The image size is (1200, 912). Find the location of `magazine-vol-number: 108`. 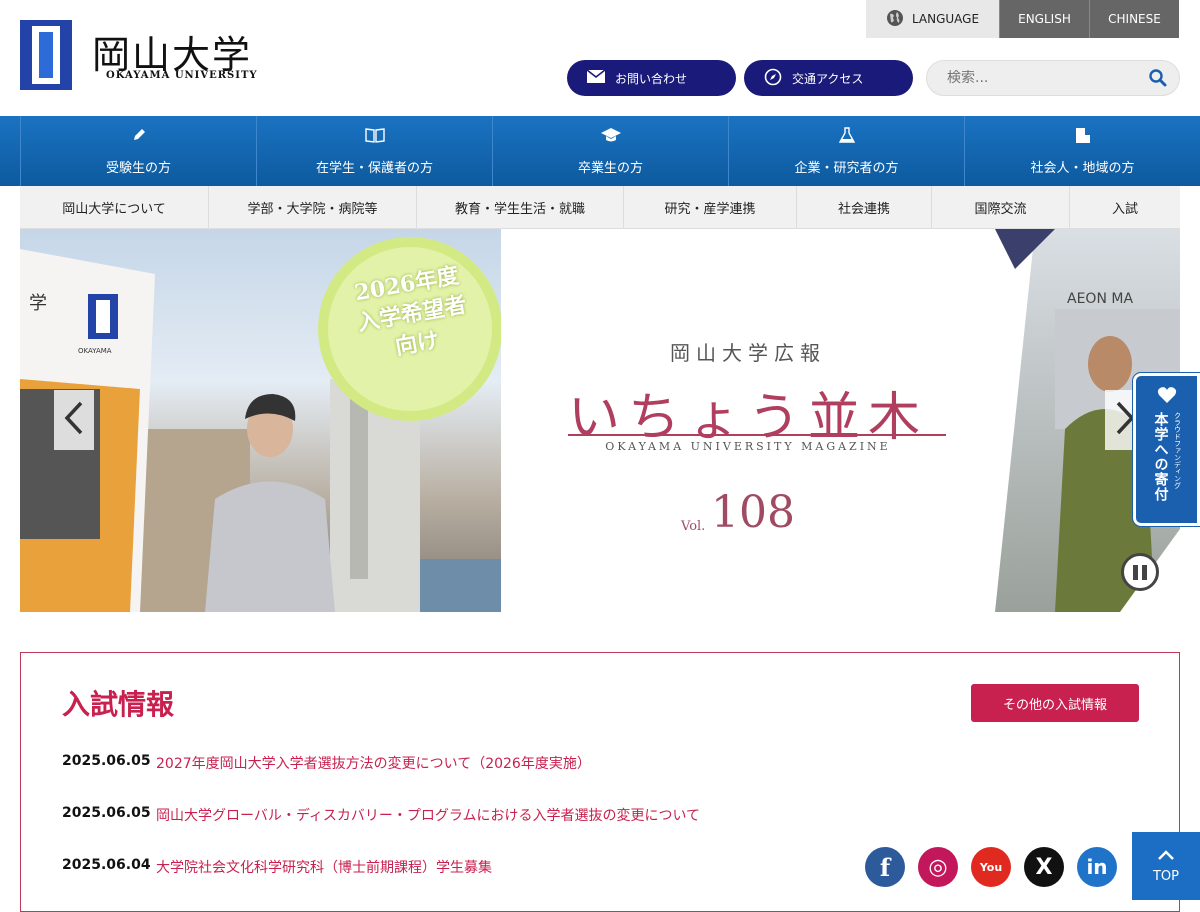

magazine-vol-number: 108 is located at coordinates (753, 512).